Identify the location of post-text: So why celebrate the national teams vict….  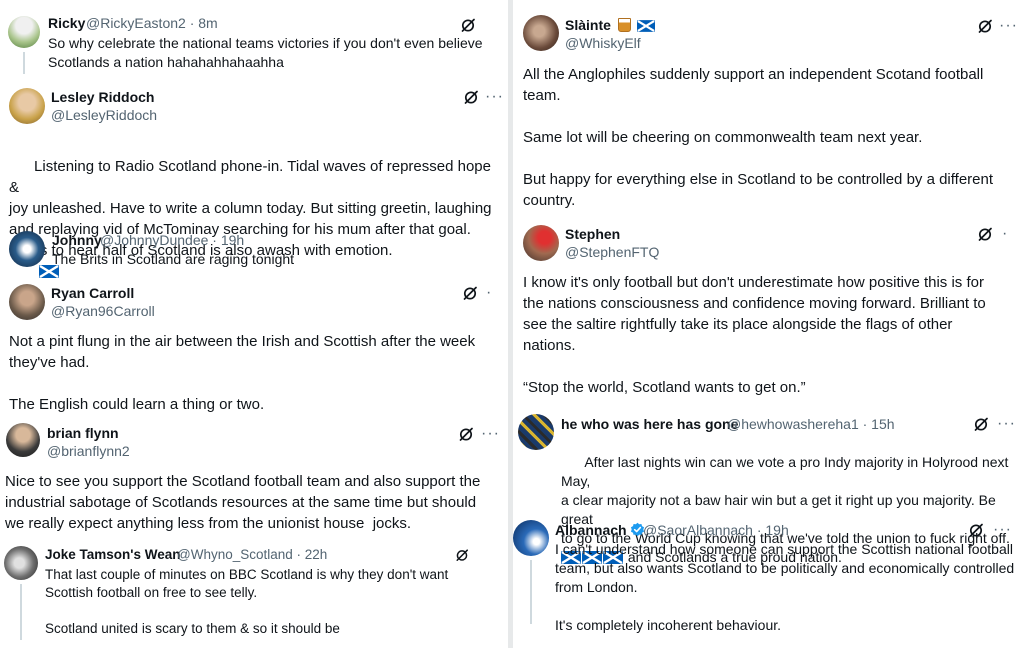
(265, 52).